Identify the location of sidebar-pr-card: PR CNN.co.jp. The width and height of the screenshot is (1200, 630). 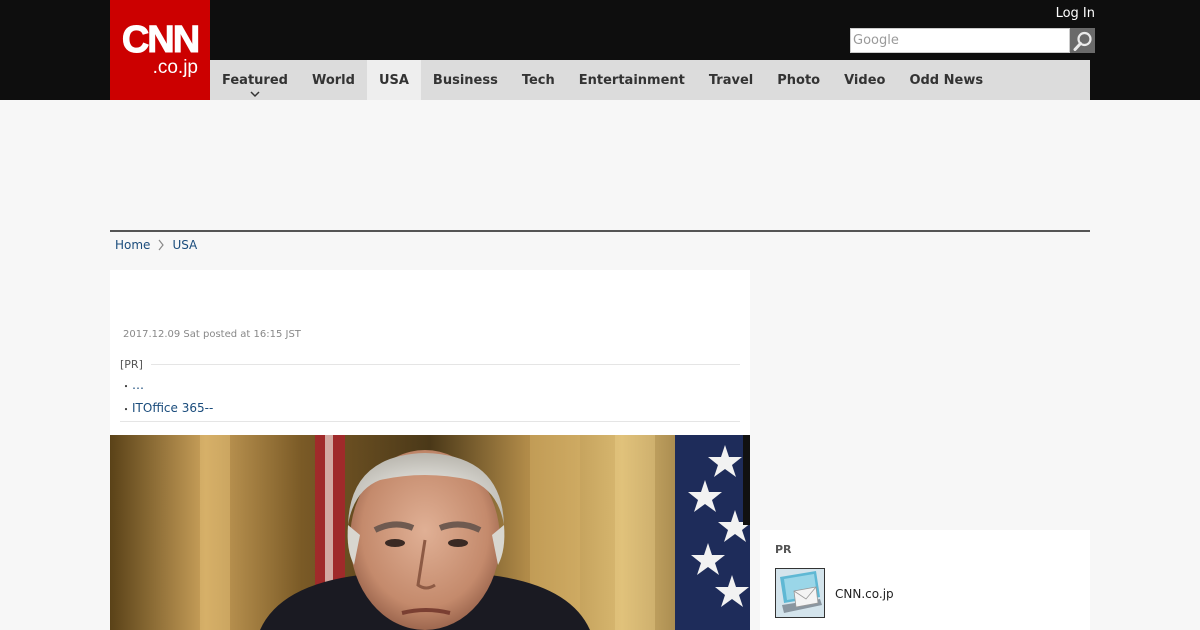
(925, 580).